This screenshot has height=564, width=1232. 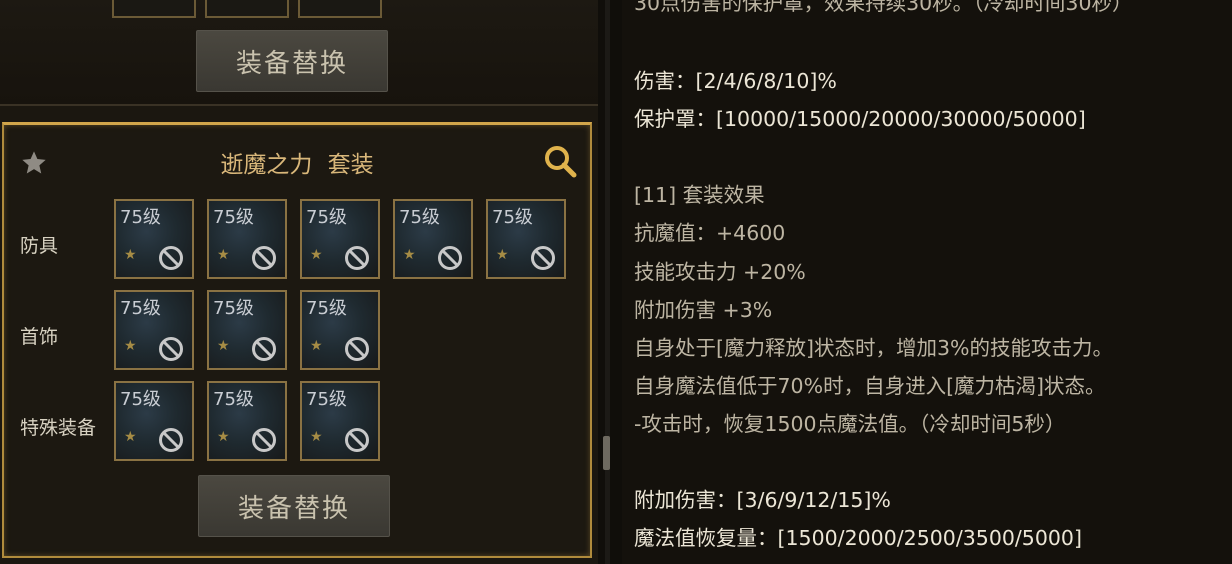 I want to click on detail-shield: 保护罩：[10000/15000/20000/30000/50000], so click(x=860, y=119).